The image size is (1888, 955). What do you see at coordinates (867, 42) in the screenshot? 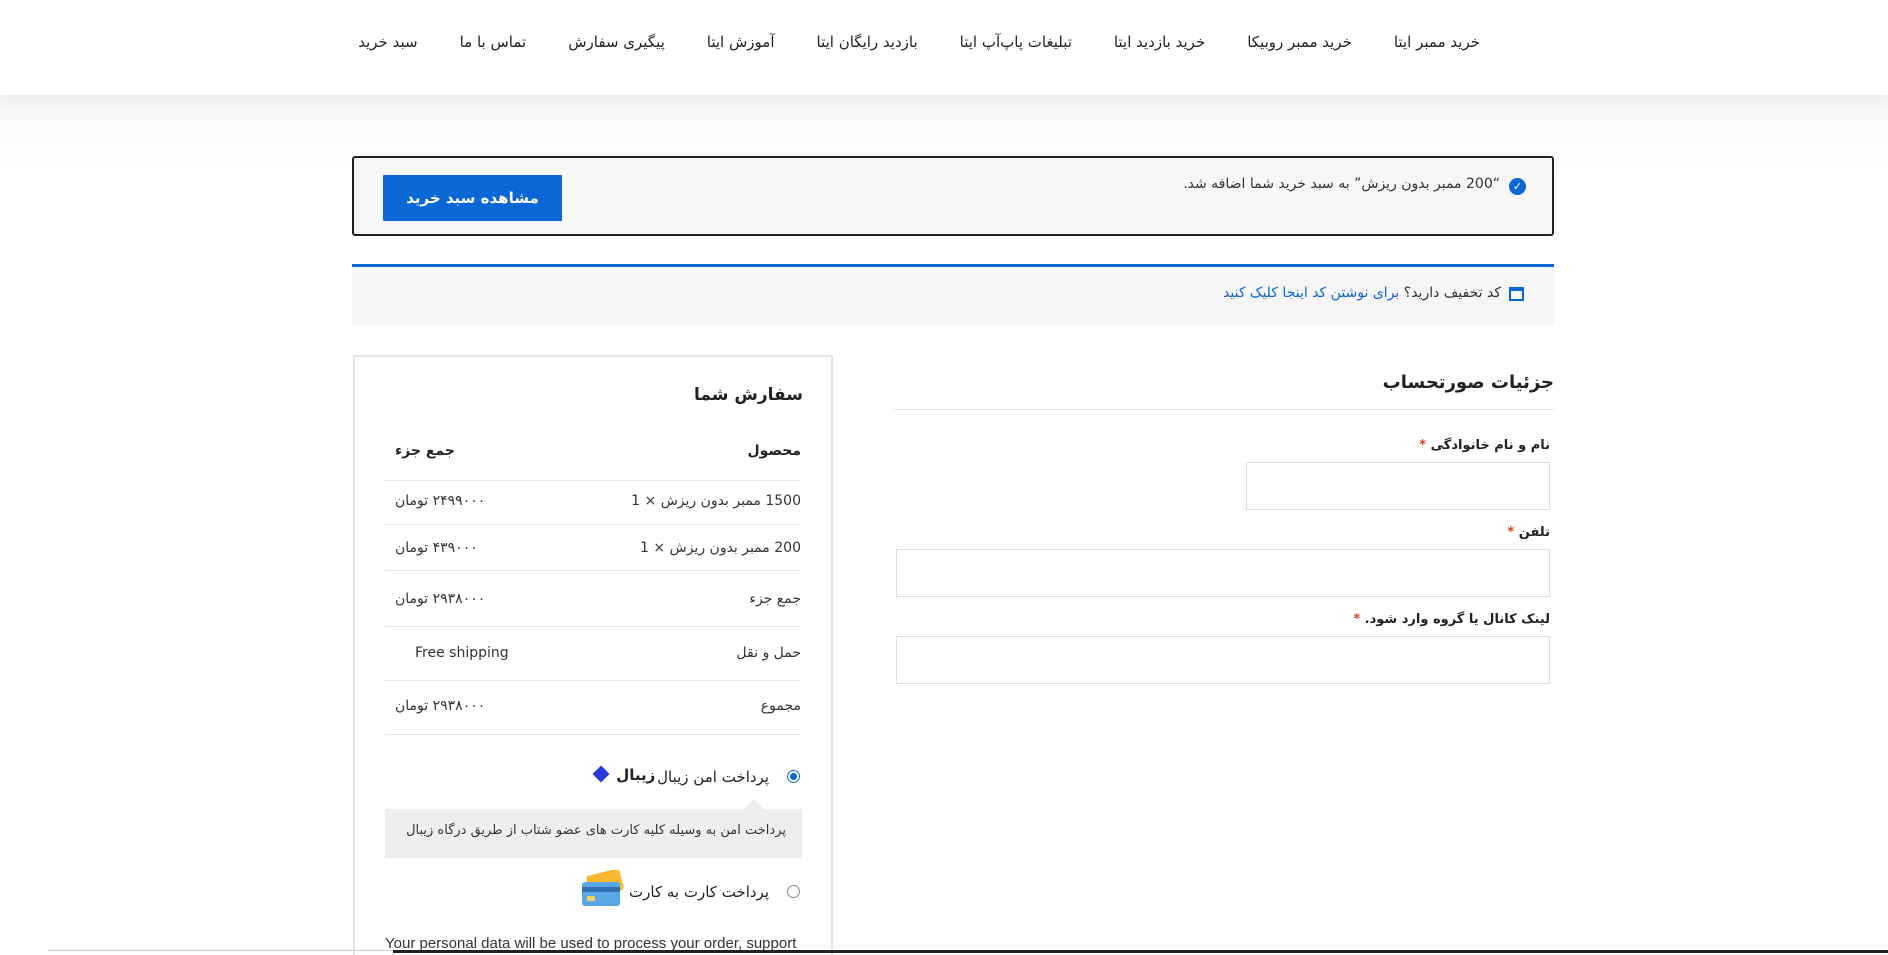
I see `nav-item-free-views: بازدید رایگان ایتا` at bounding box center [867, 42].